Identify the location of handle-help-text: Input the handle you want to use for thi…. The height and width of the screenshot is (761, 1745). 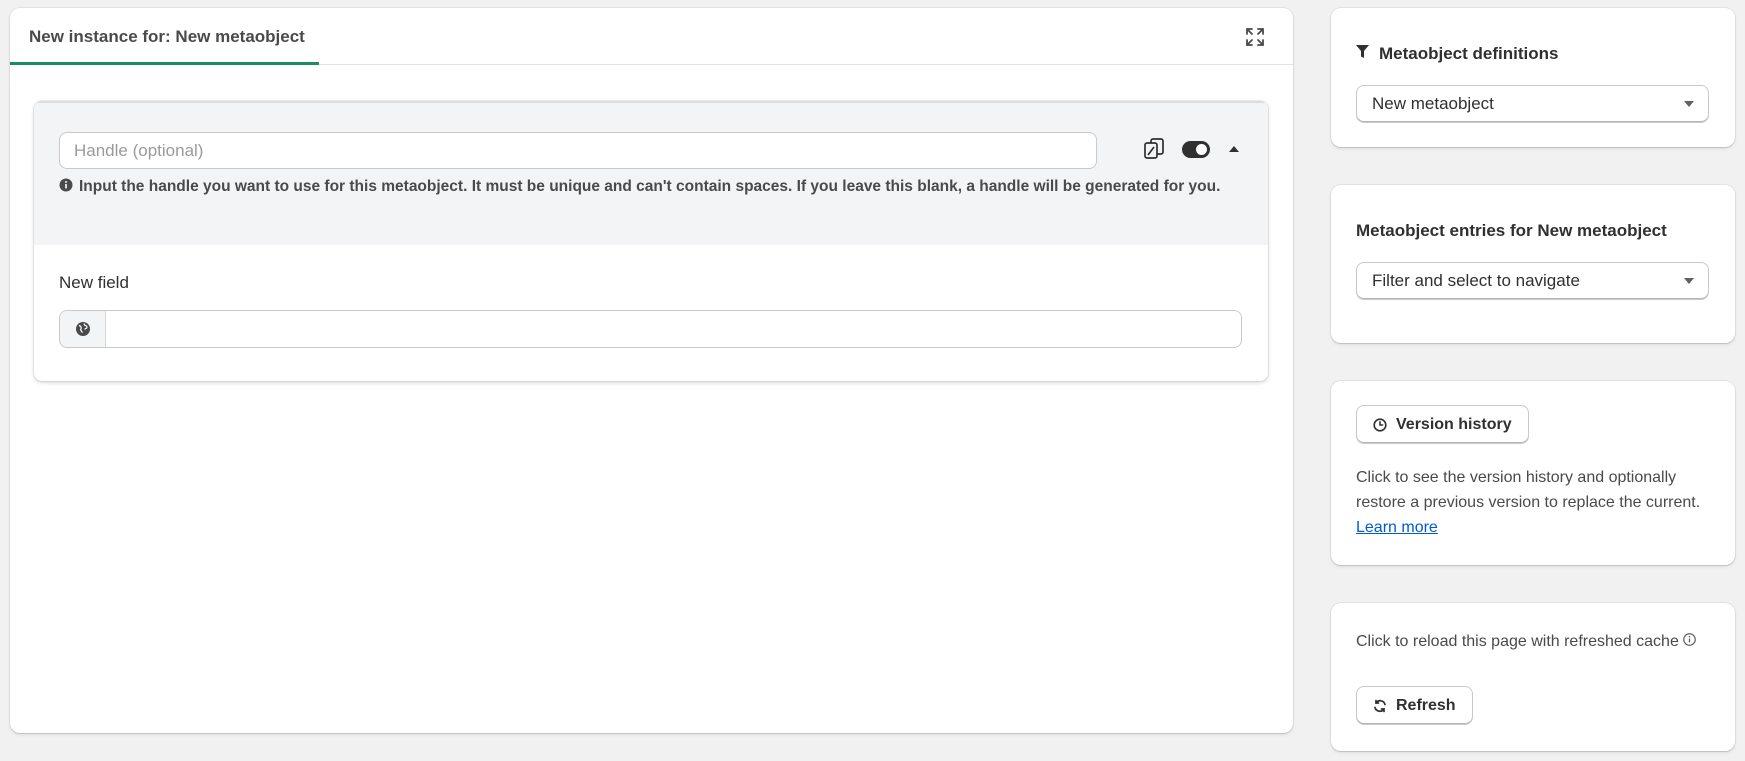
(639, 187).